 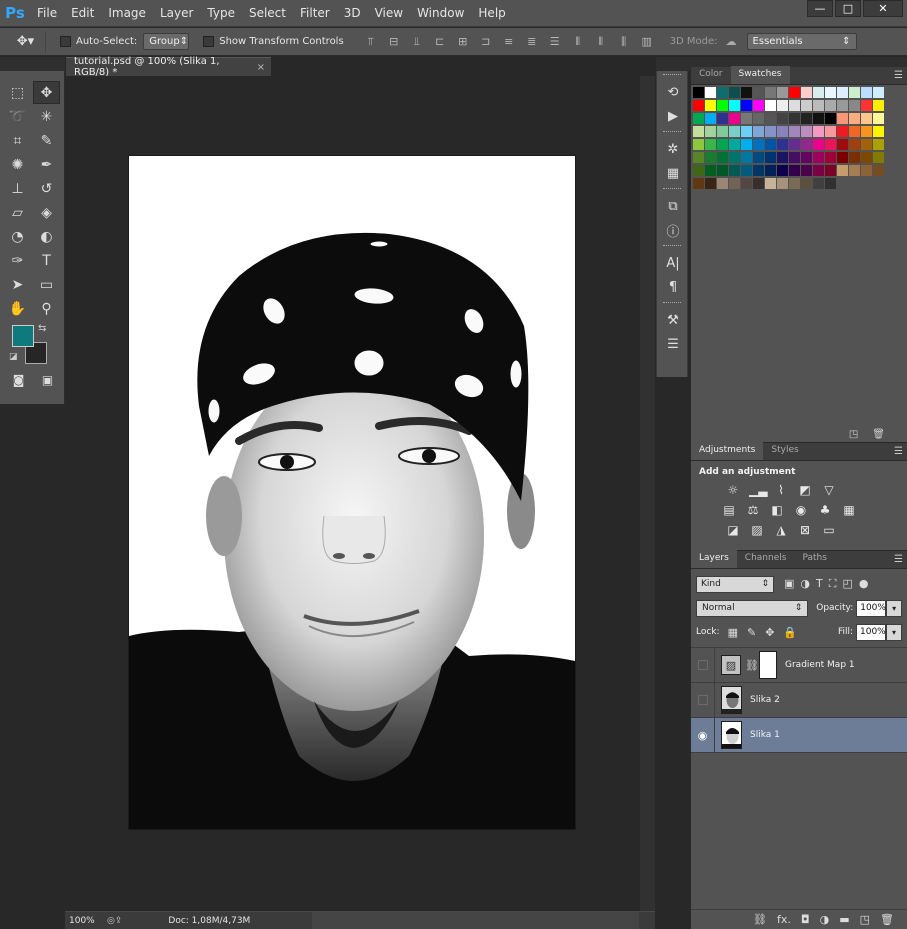 What do you see at coordinates (805, 584) in the screenshot?
I see `adjustment-filter-icon: ◑` at bounding box center [805, 584].